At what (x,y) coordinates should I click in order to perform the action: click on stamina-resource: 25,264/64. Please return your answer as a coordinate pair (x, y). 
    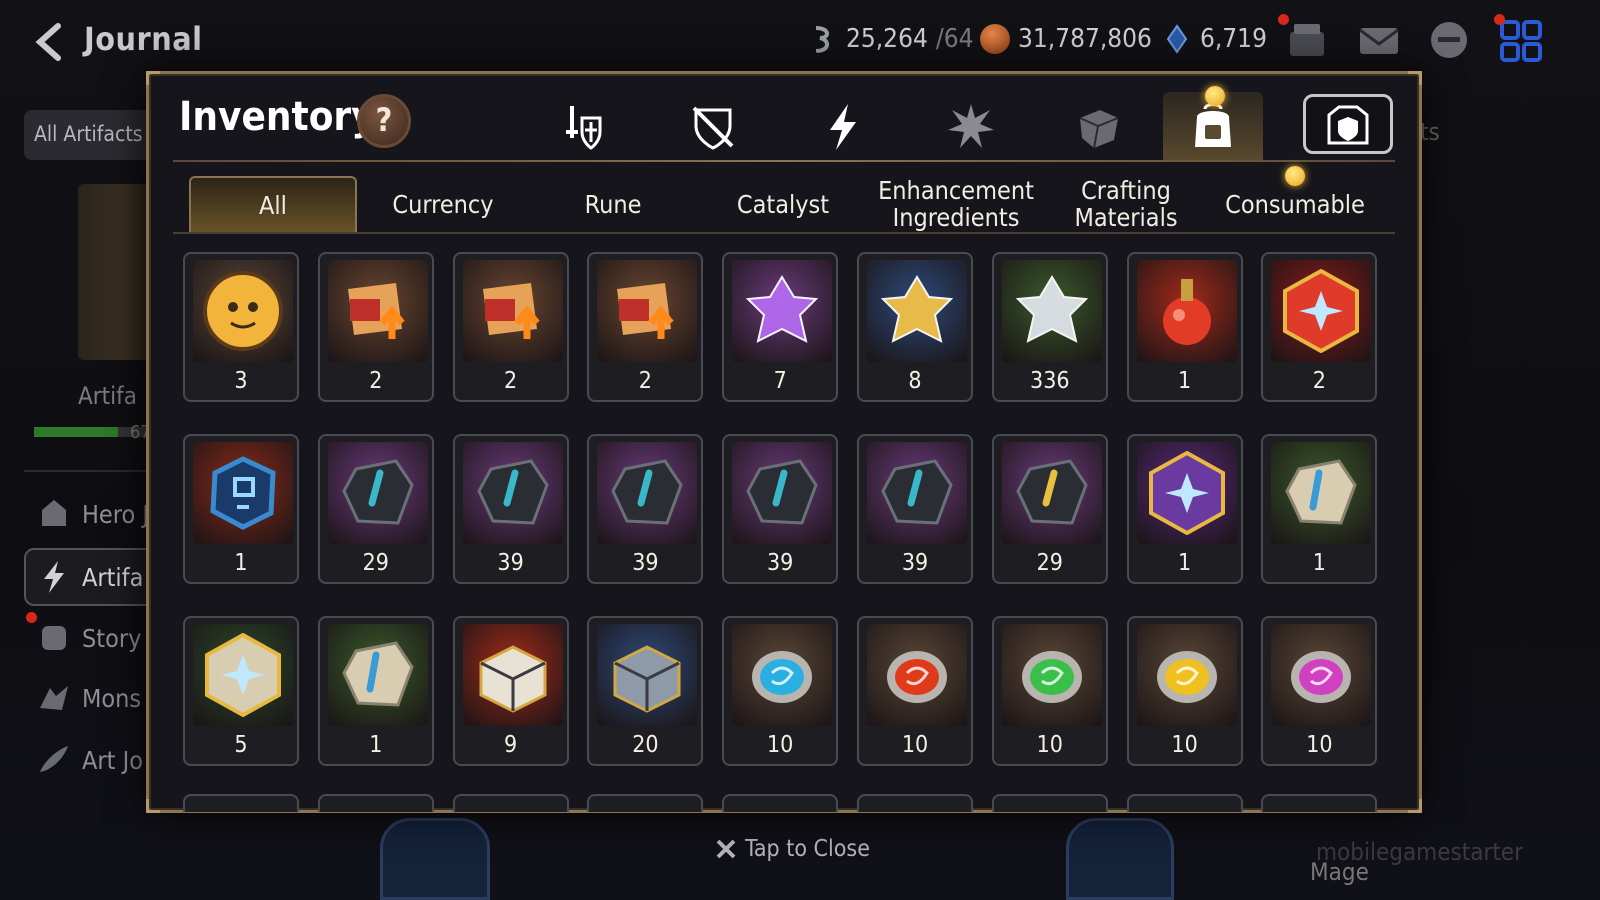
    Looking at the image, I should click on (890, 39).